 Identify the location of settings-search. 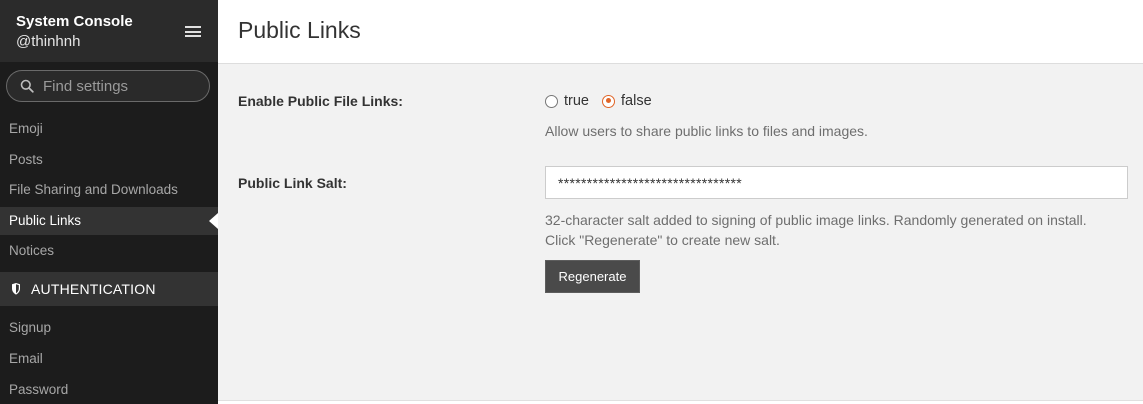
(108, 86).